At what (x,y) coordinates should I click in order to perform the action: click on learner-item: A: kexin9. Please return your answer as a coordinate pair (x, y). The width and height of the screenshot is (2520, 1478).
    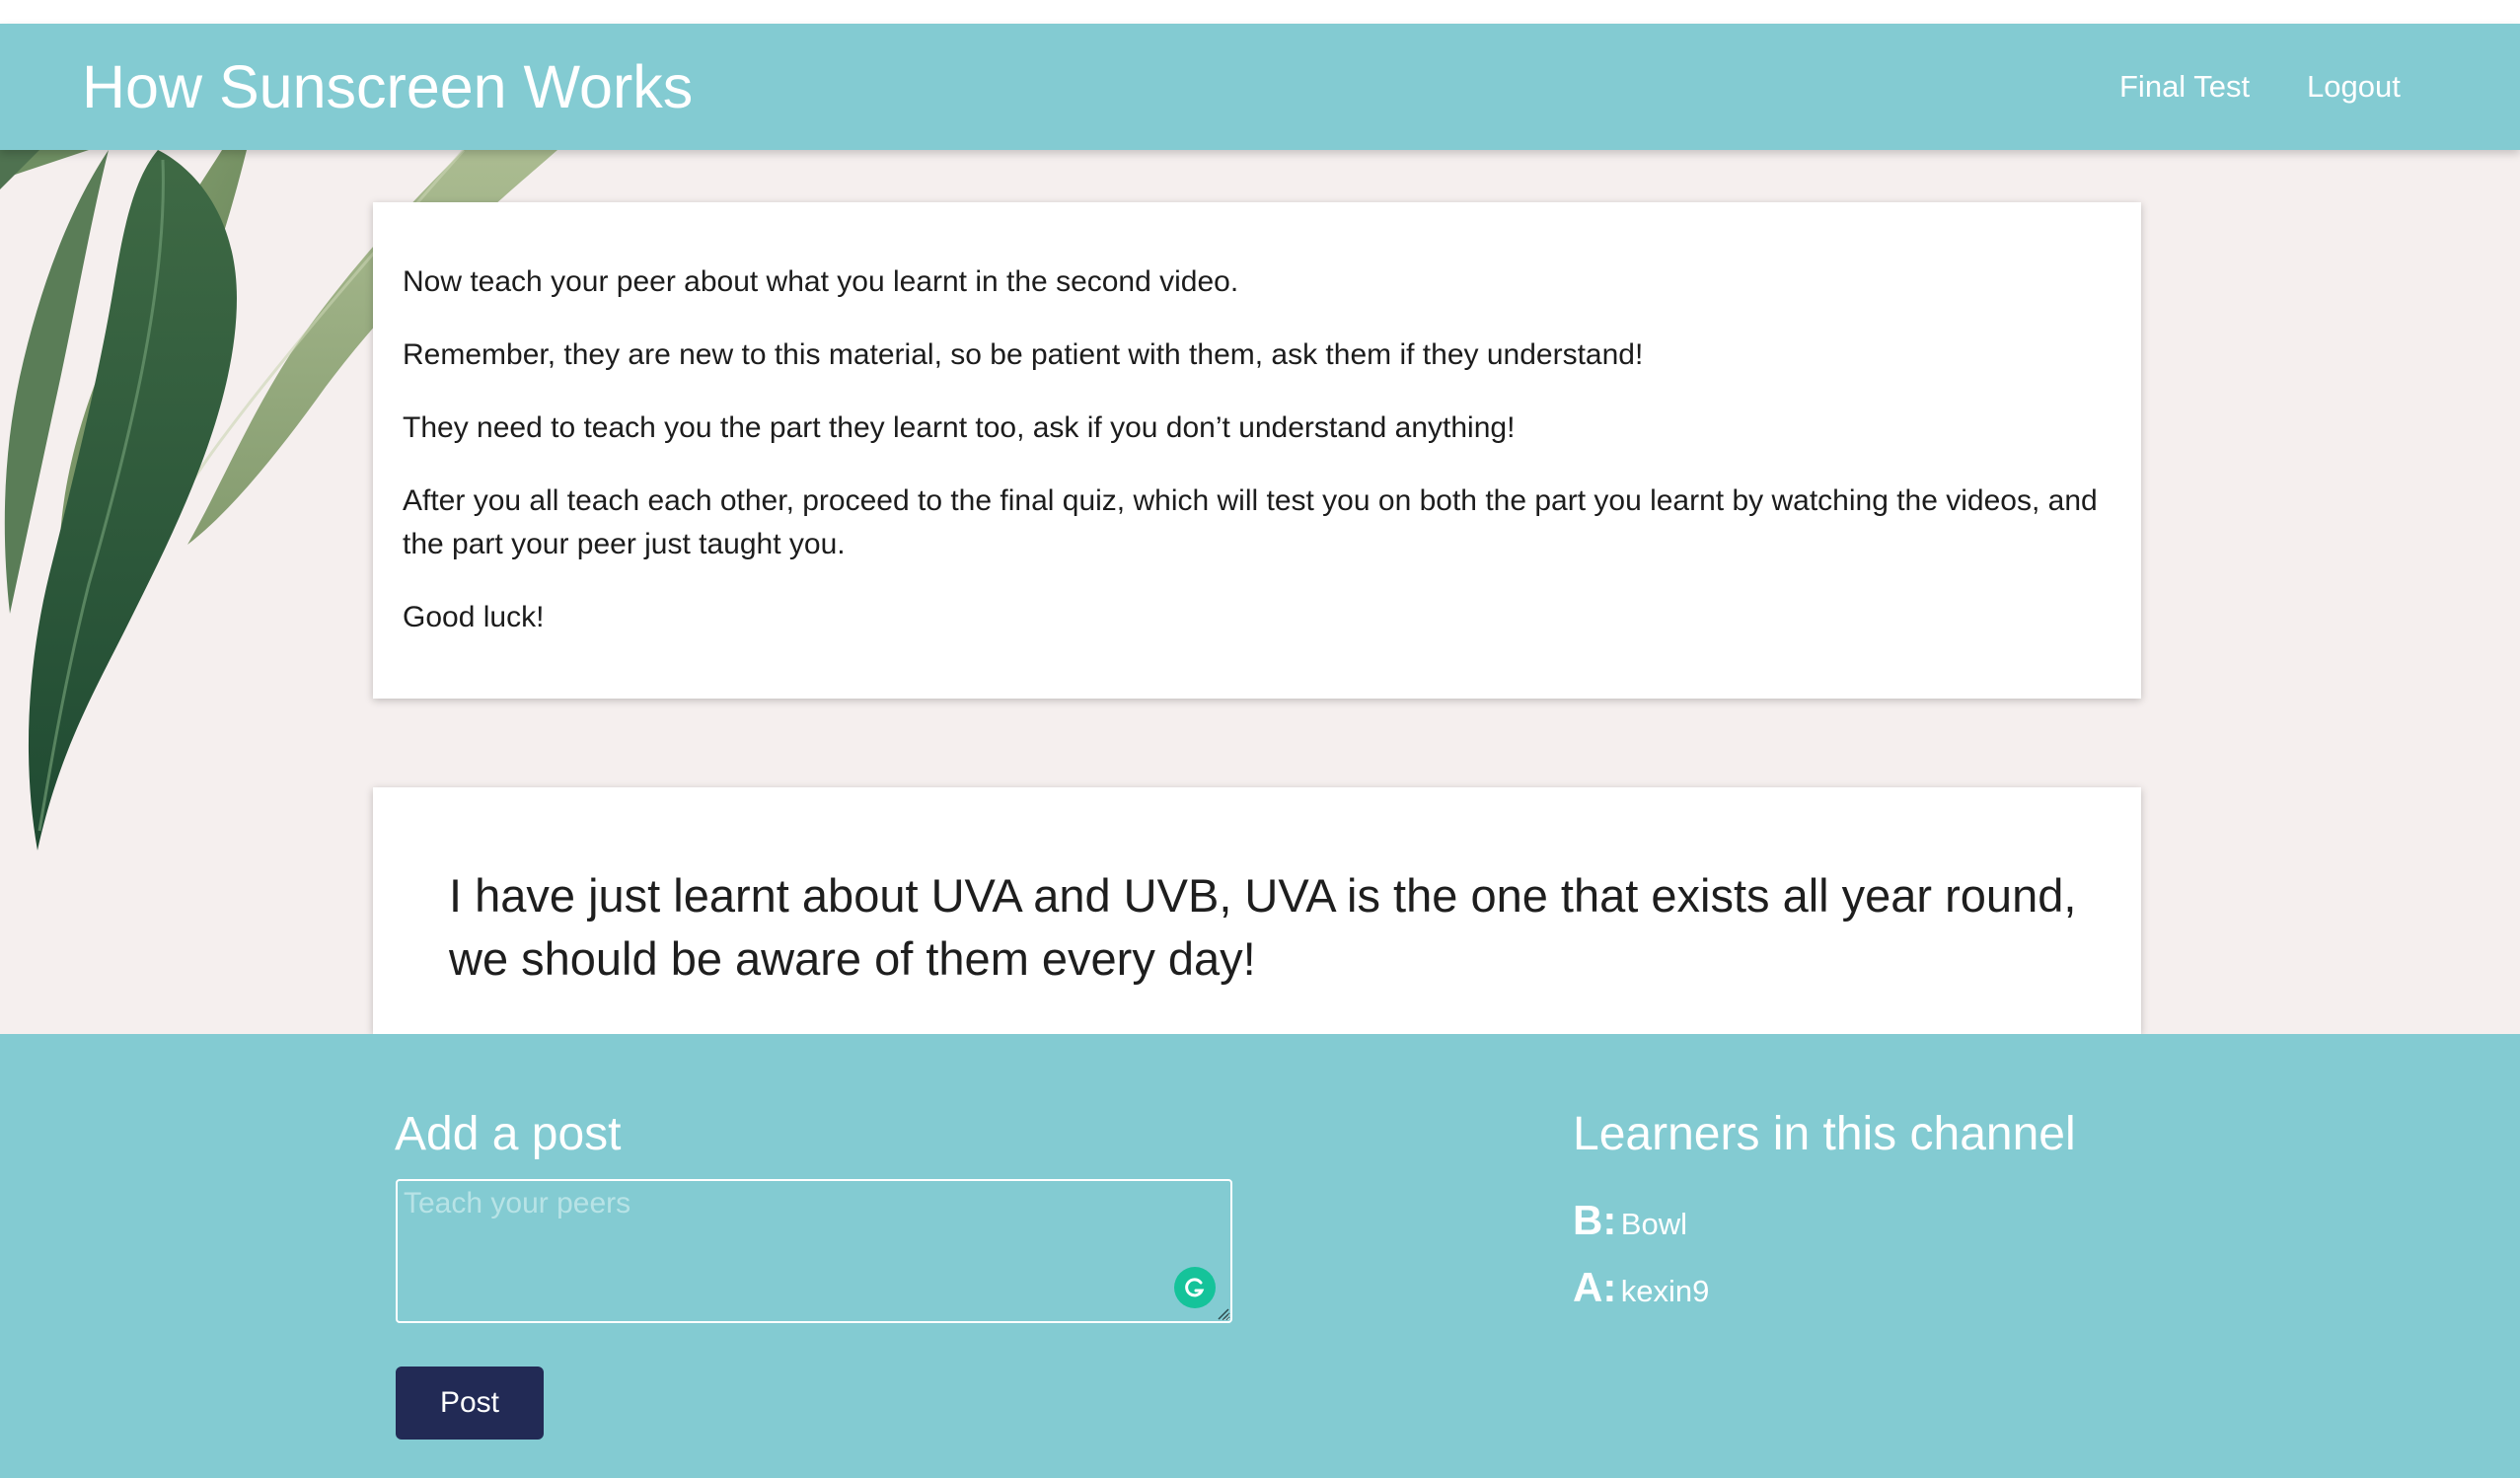
    Looking at the image, I should click on (1641, 1287).